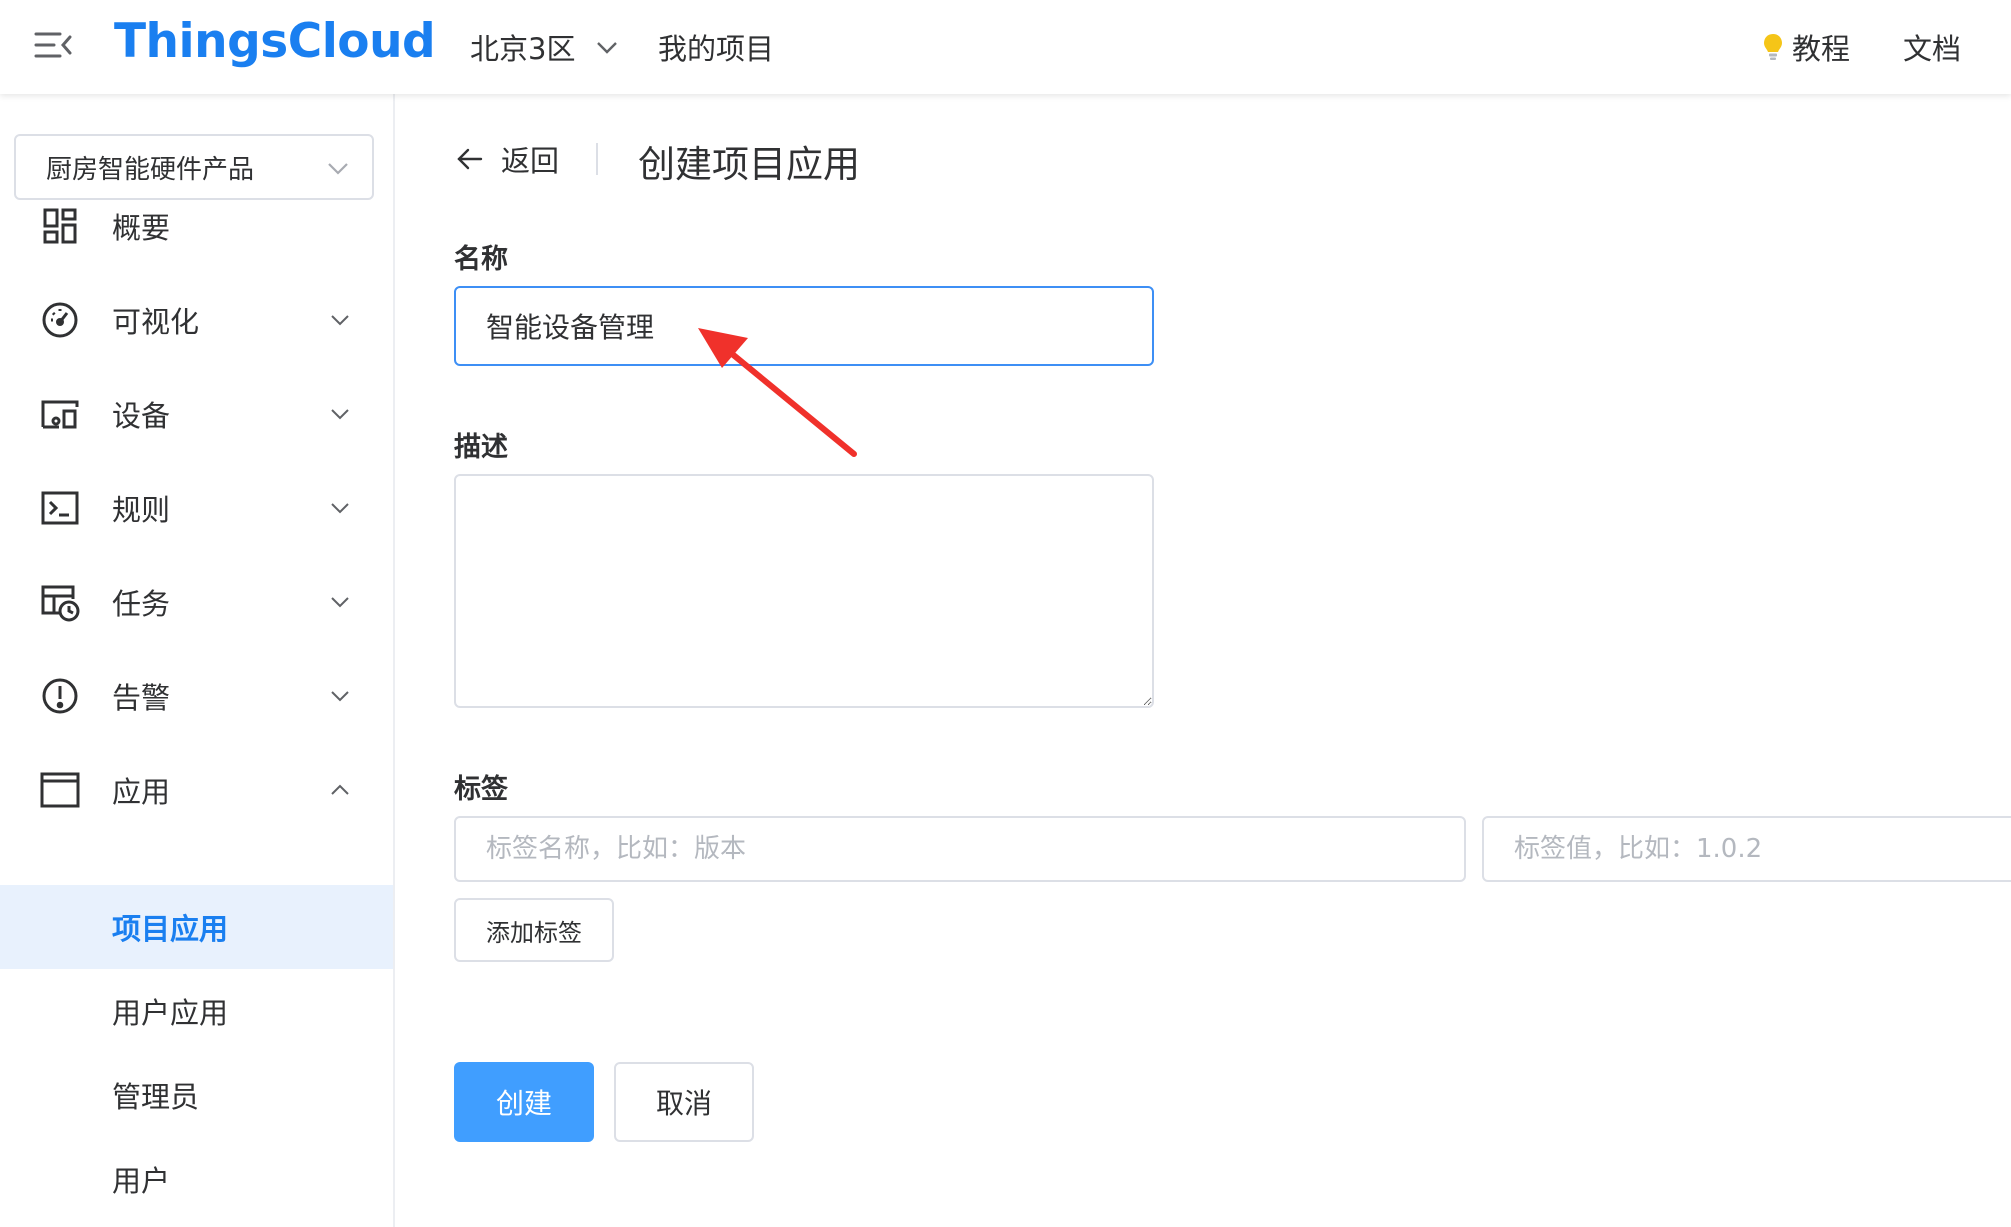  Describe the element at coordinates (275, 41) in the screenshot. I see `logo: ThingsCloud` at that location.